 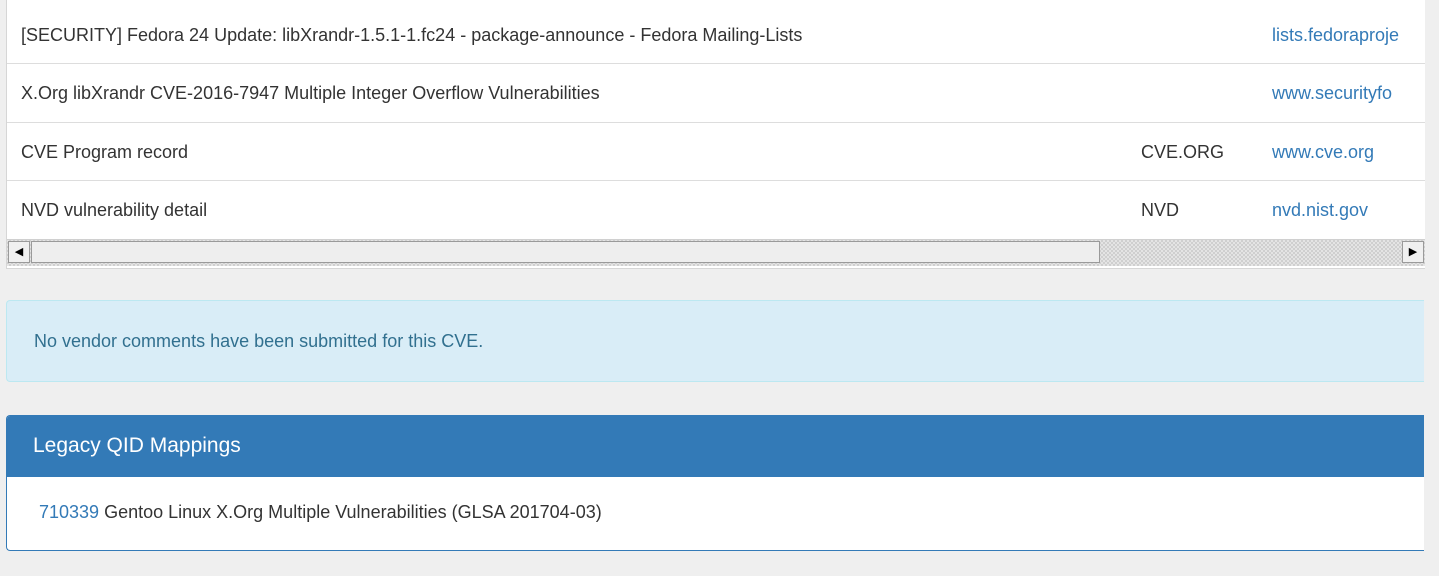 I want to click on scrollbar-thumb, so click(x=565, y=252).